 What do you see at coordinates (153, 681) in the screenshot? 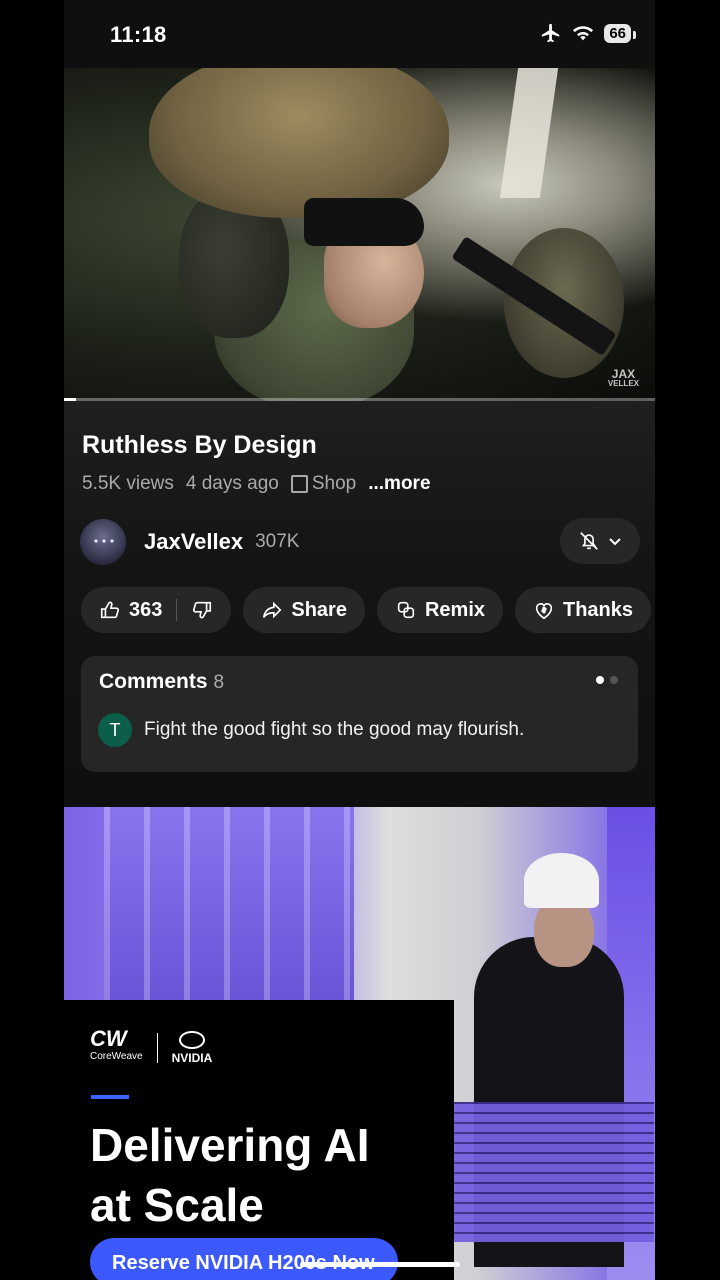
I see `comments-label: Comments` at bounding box center [153, 681].